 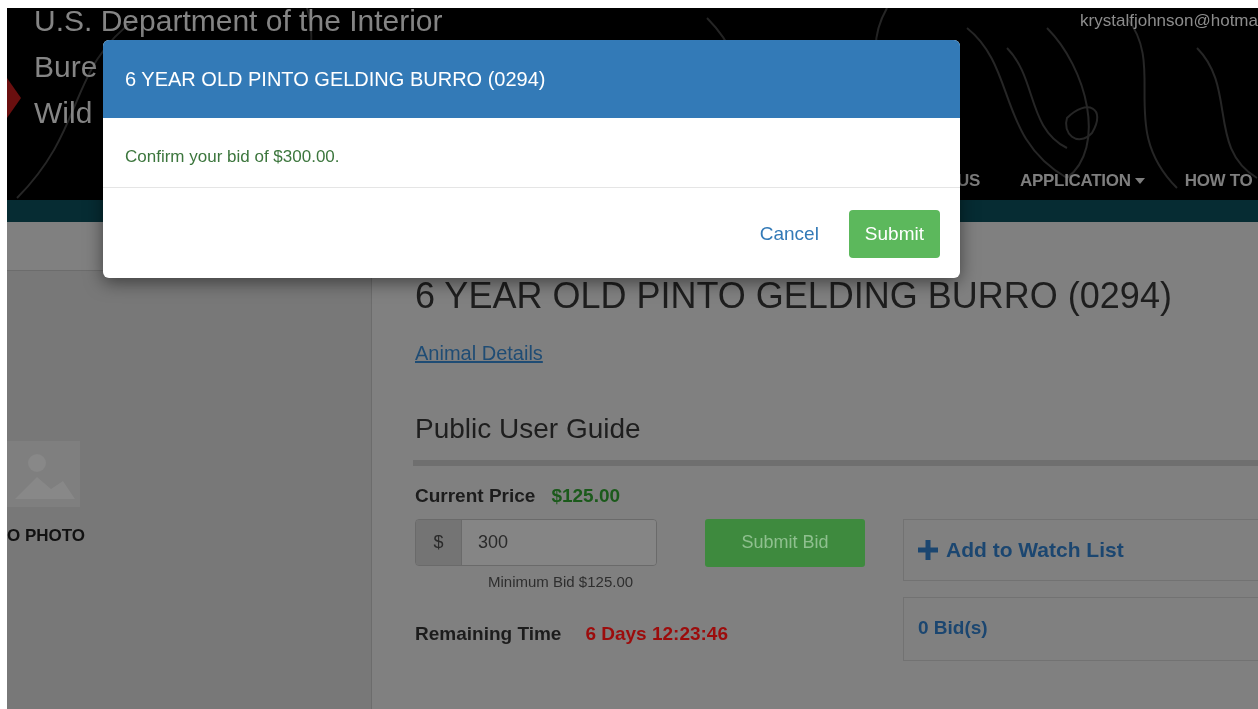 What do you see at coordinates (531, 79) in the screenshot?
I see `modal-title: 6 YEAR OLD PINTO GELDING BURRO (0294)` at bounding box center [531, 79].